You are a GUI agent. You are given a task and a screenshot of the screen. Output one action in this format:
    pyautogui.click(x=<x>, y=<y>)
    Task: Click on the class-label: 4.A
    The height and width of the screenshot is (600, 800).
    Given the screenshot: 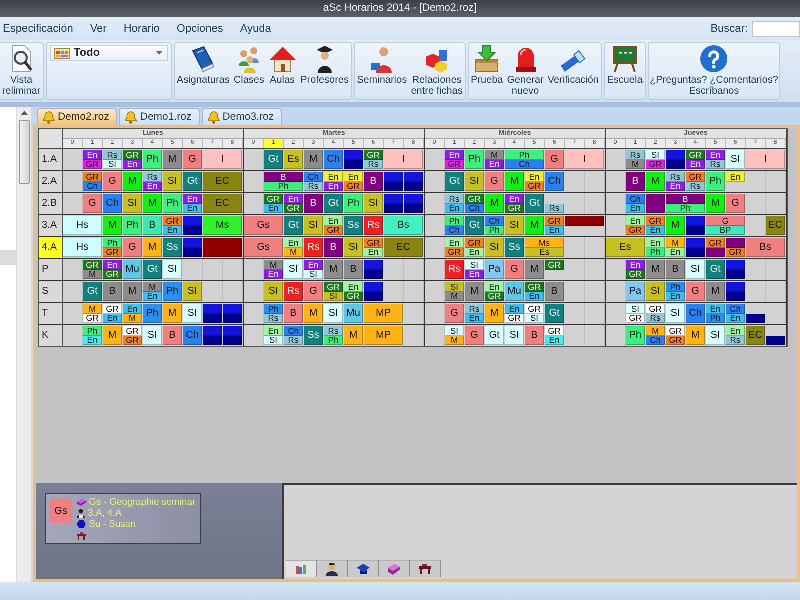 What is the action you would take?
    pyautogui.click(x=51, y=247)
    